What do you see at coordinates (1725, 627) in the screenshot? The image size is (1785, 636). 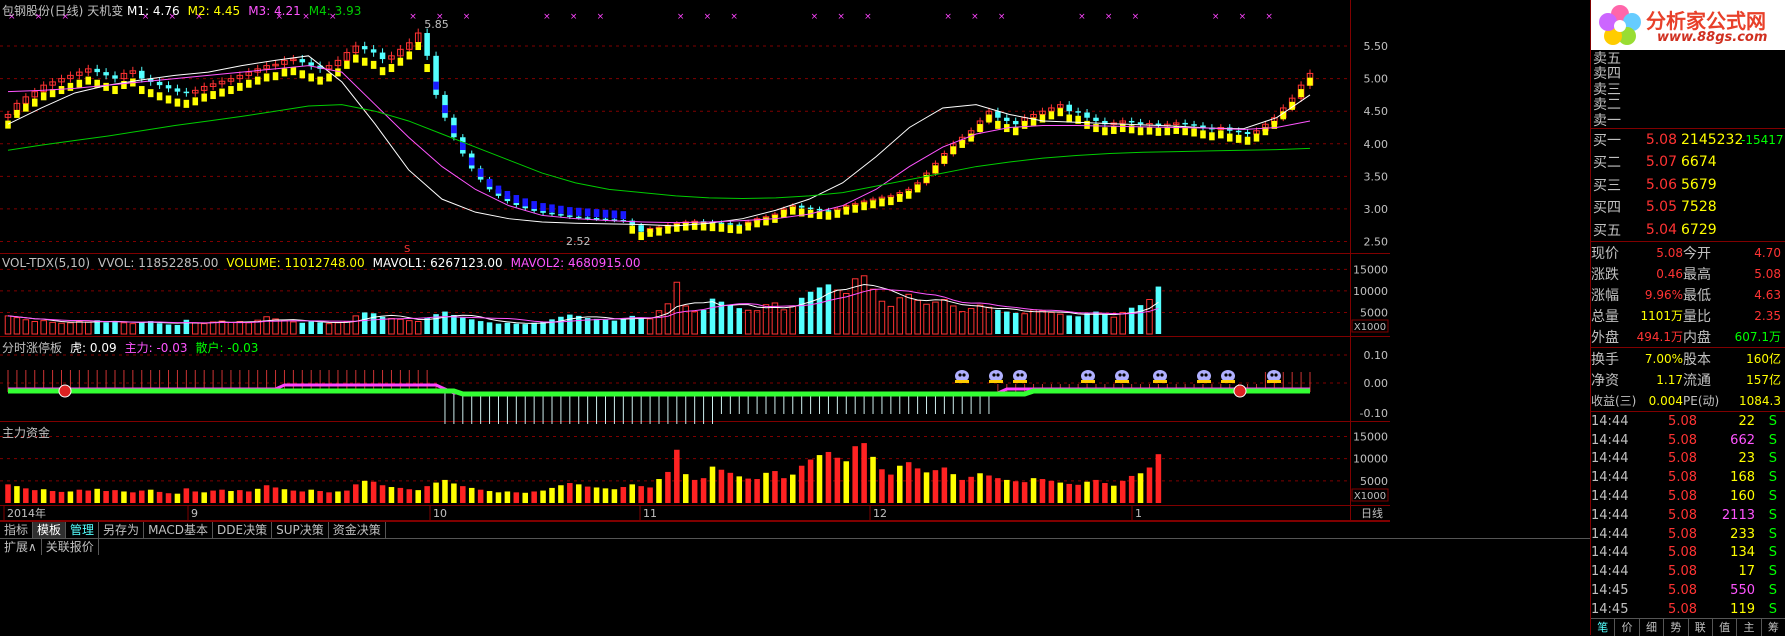 I see `side-tab-6: 值` at bounding box center [1725, 627].